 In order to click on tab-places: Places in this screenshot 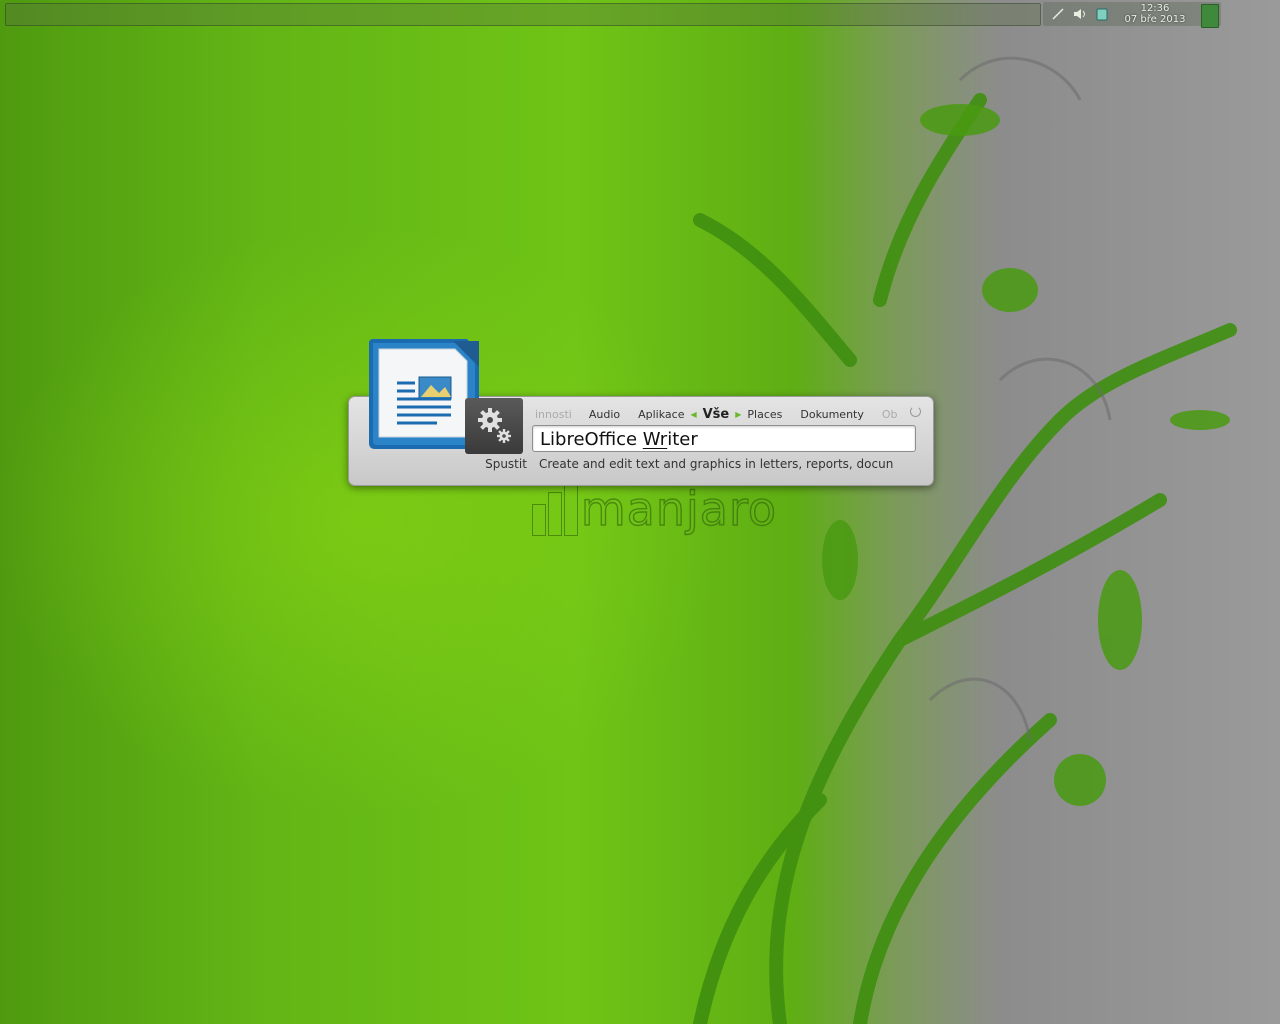, I will do `click(764, 414)`.